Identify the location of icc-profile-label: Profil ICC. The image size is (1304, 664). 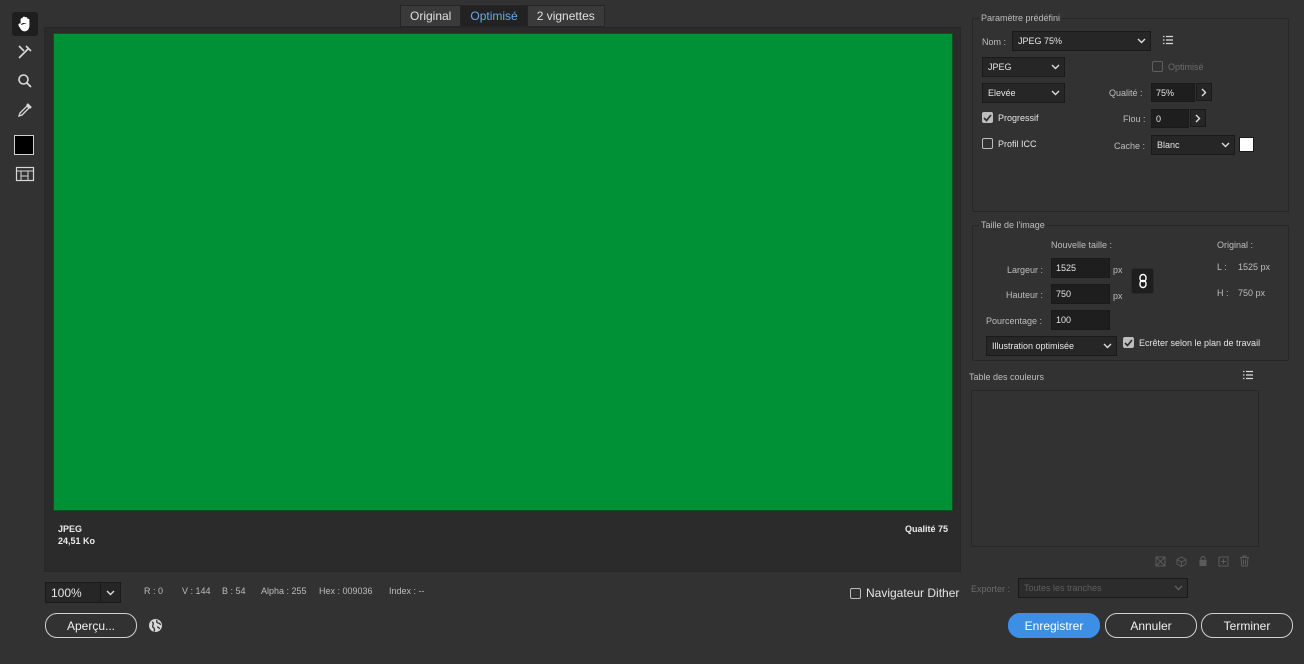
(1017, 143).